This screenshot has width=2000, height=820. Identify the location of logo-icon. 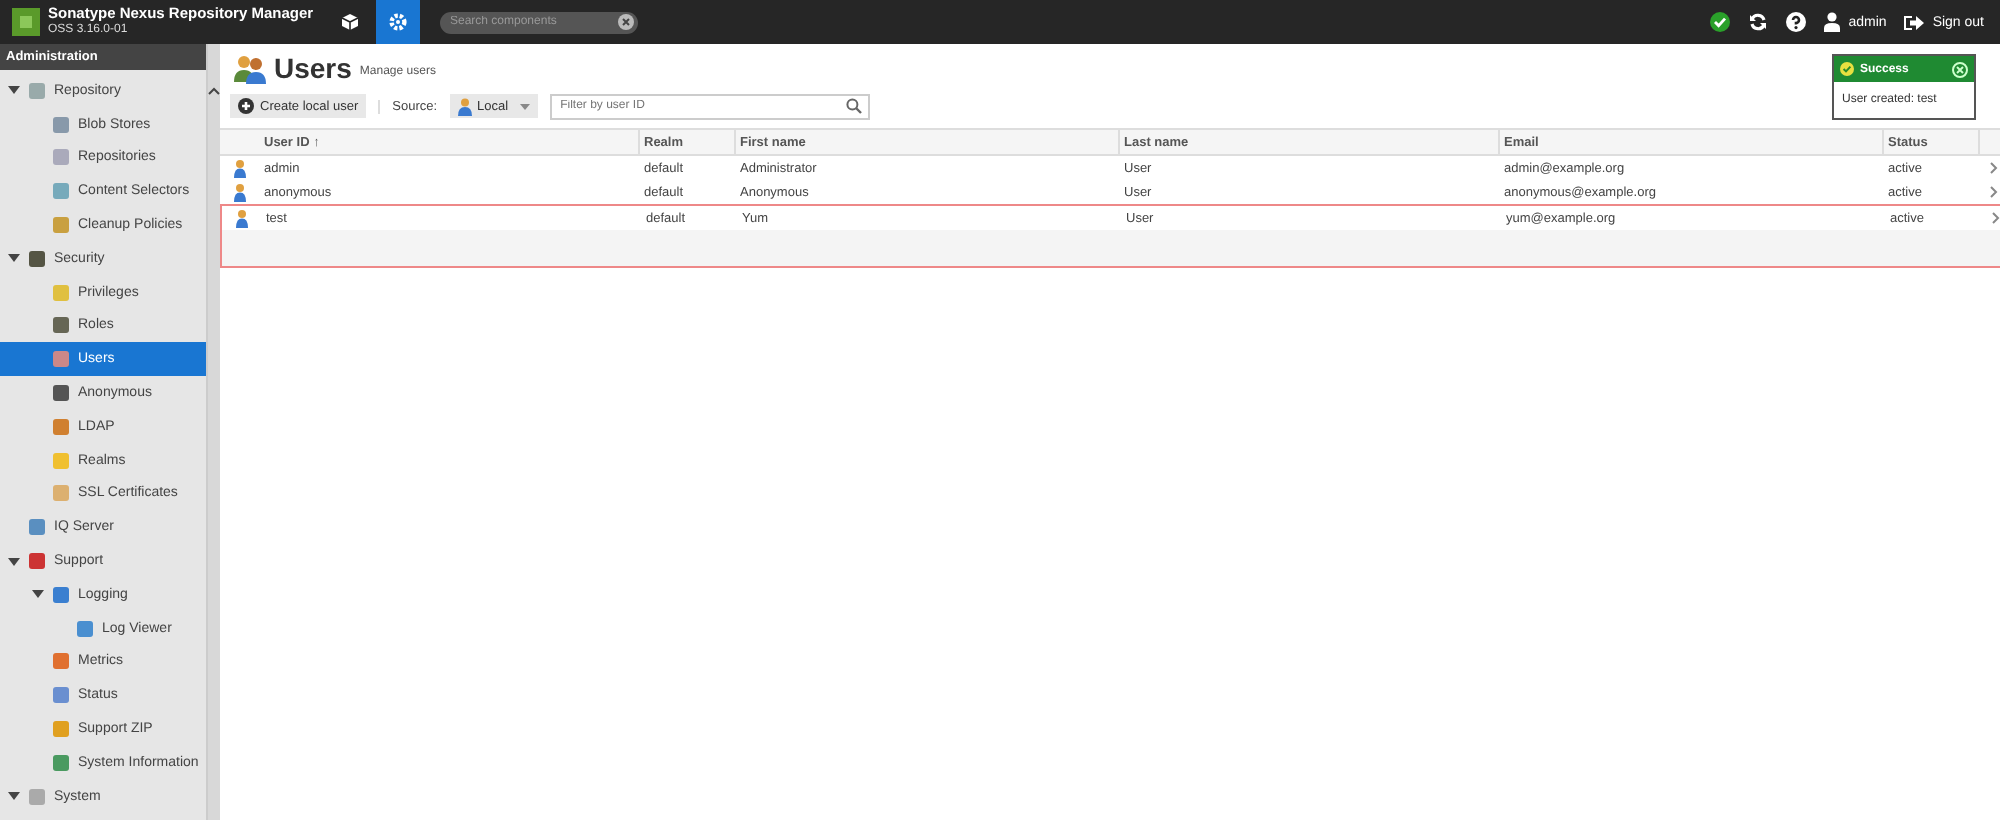
(26, 22).